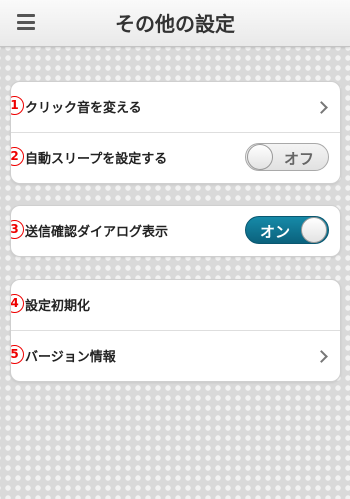 The image size is (350, 499). I want to click on send-confirm-label: 送信確認ダイアログ表示, so click(97, 232).